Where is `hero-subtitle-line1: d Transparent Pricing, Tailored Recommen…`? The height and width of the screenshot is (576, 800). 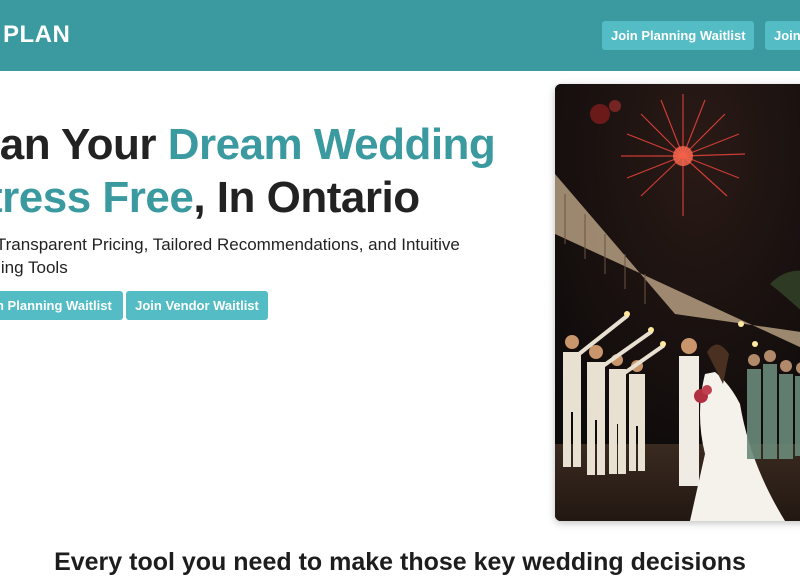 hero-subtitle-line1: d Transparent Pricing, Tailored Recommen… is located at coordinates (230, 244).